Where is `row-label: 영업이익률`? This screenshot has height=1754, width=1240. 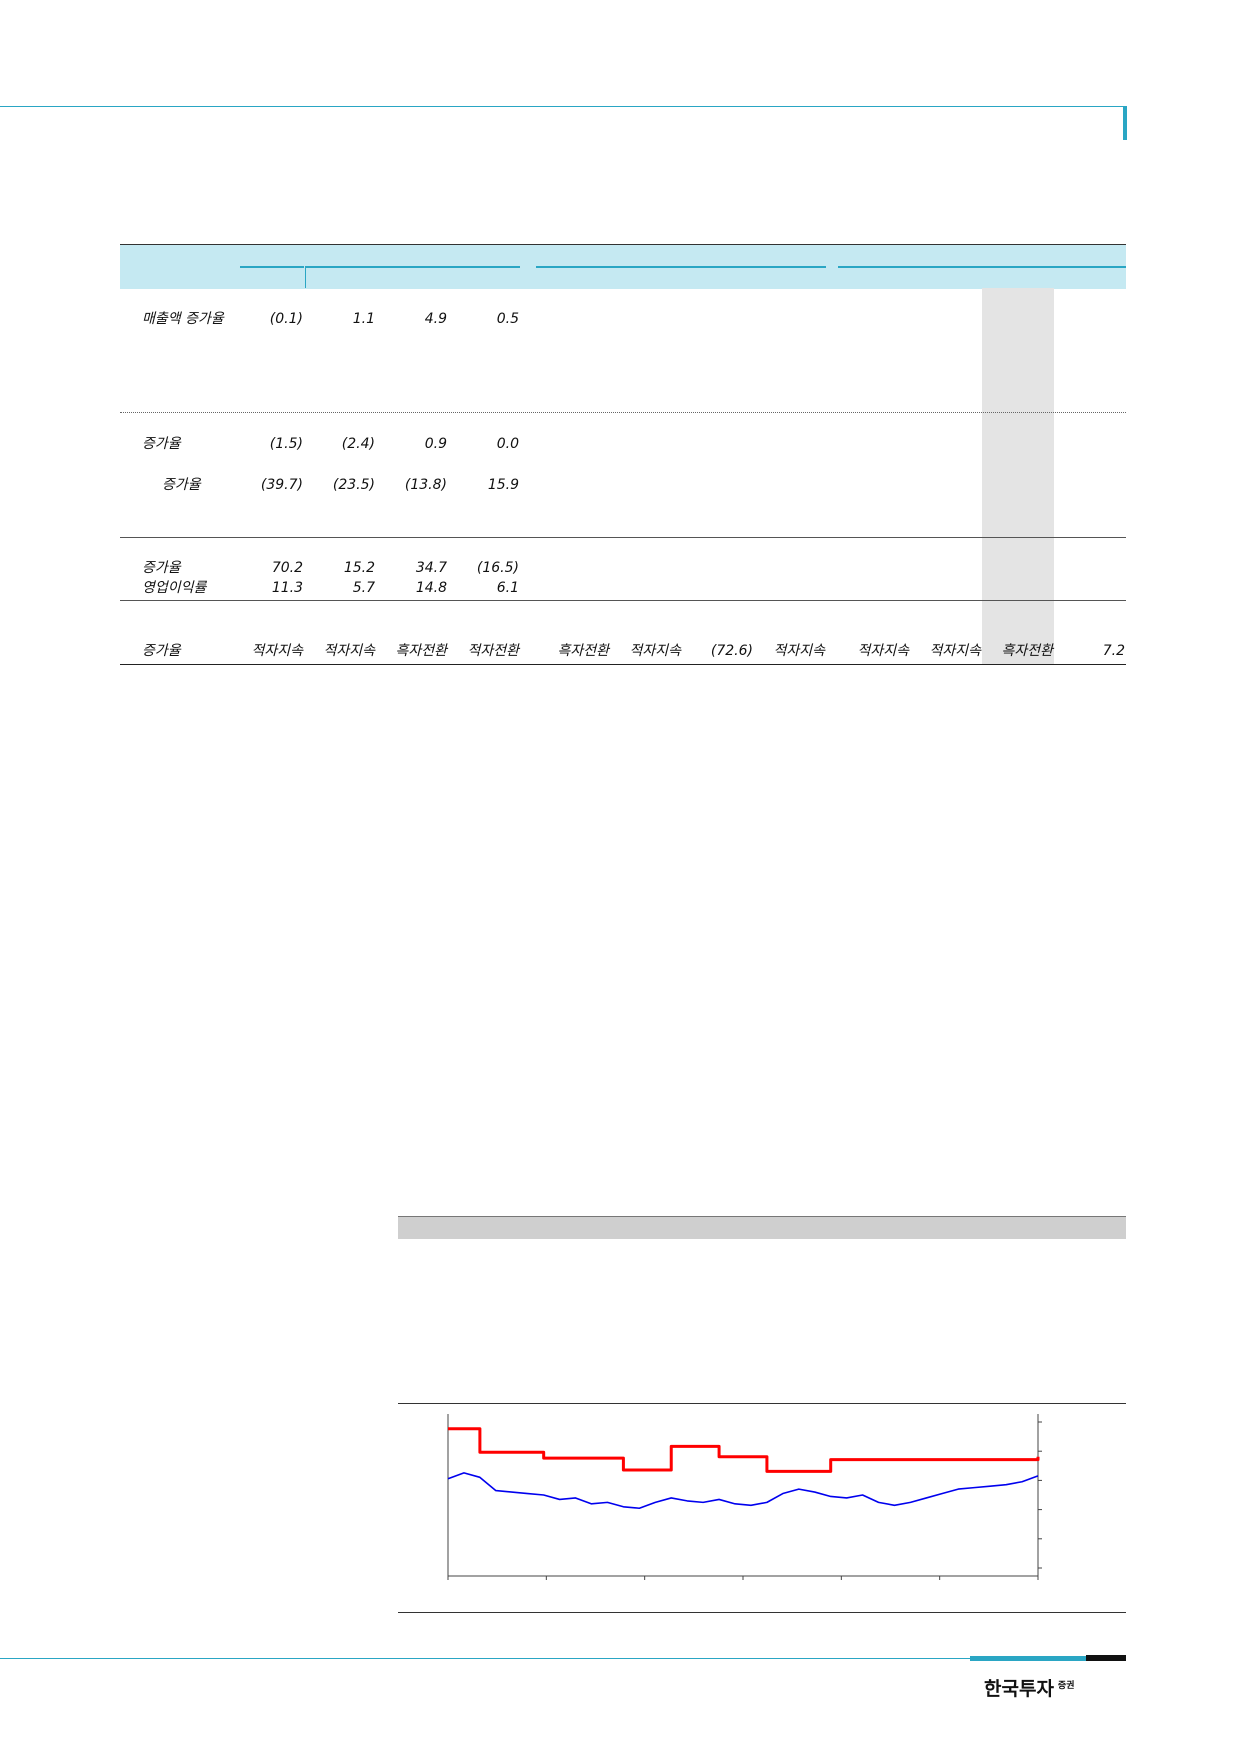 row-label: 영업이익률 is located at coordinates (174, 588).